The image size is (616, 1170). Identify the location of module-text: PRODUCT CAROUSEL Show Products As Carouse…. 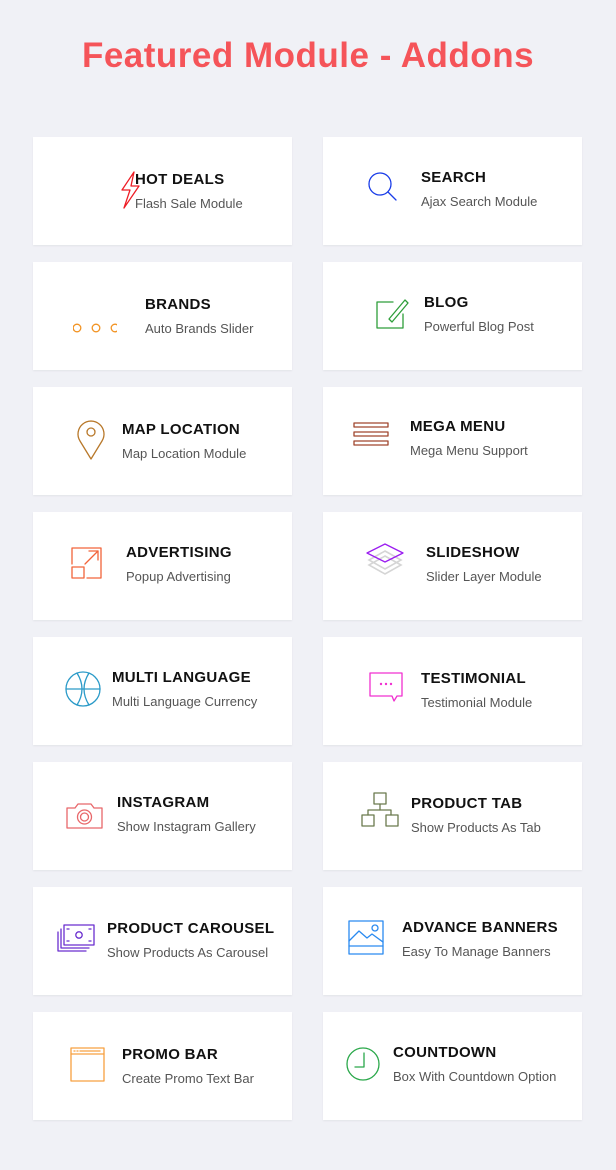
(190, 940).